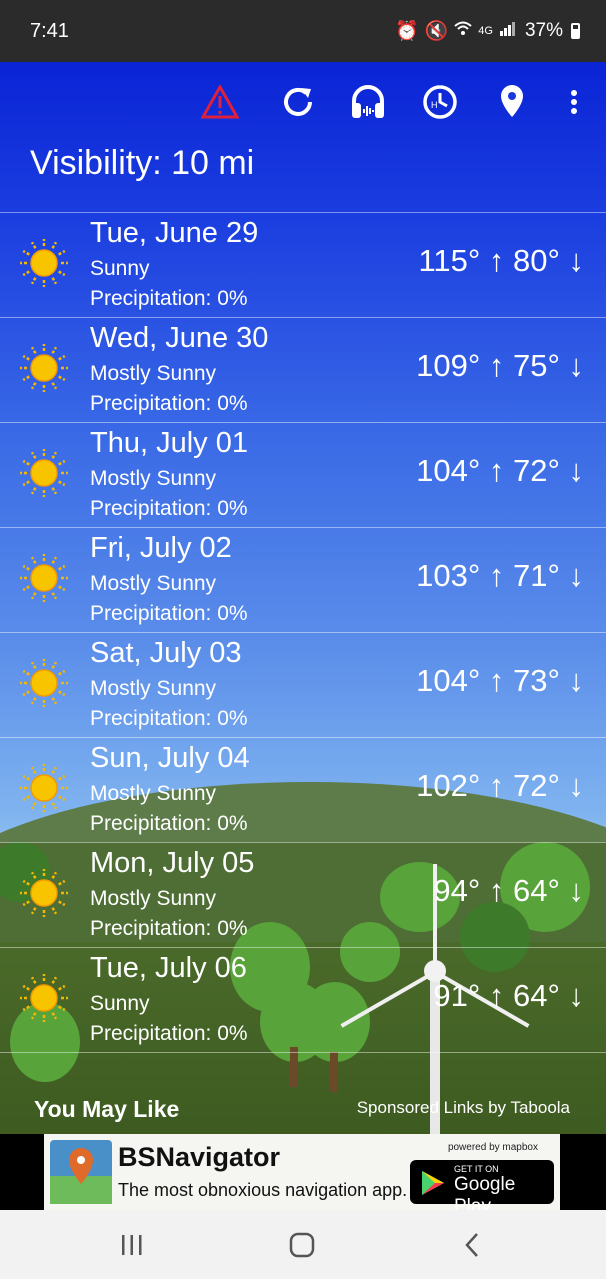 The height and width of the screenshot is (1279, 606). What do you see at coordinates (298, 102) in the screenshot?
I see `refresh-icon` at bounding box center [298, 102].